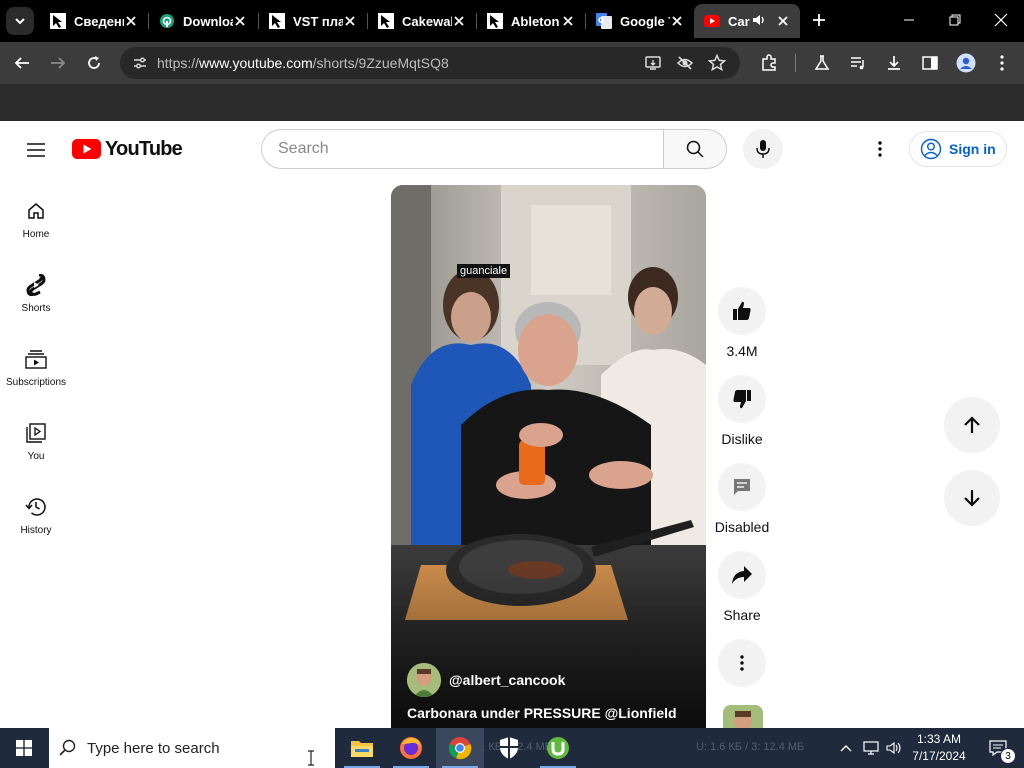 The width and height of the screenshot is (1024, 768). I want to click on sign-in-label: Sign in, so click(972, 149).